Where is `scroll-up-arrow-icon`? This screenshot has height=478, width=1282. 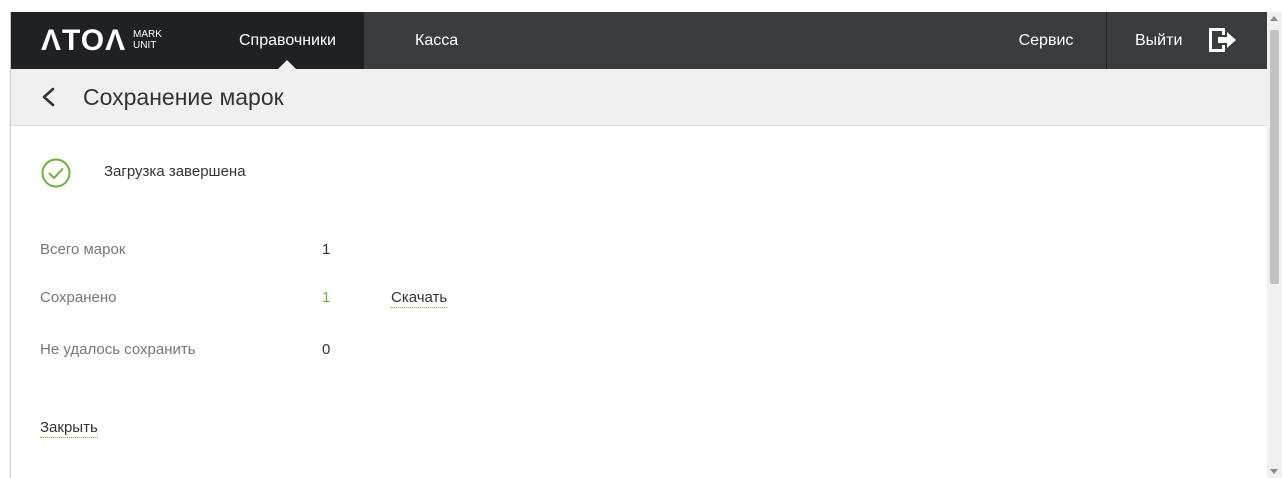
scroll-up-arrow-icon is located at coordinates (1274, 18).